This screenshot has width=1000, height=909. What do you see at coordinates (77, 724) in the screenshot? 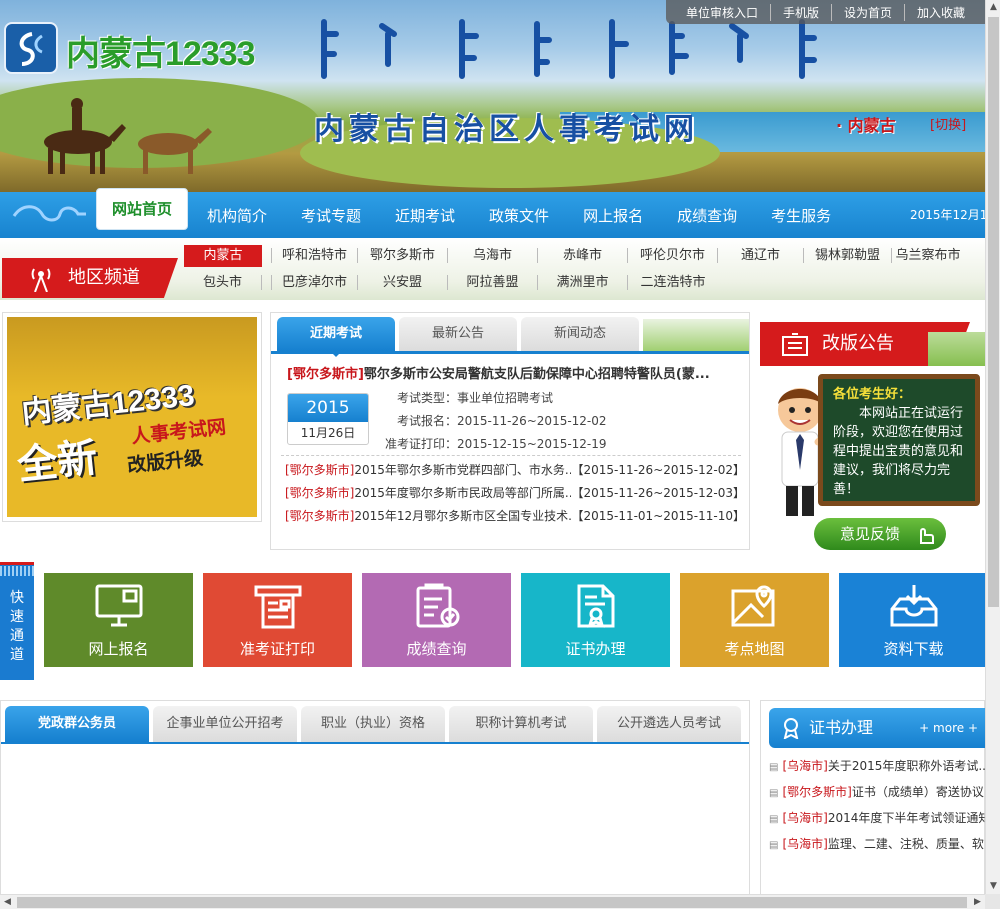
I see `tab-civil-servant: 党政群公务员` at bounding box center [77, 724].